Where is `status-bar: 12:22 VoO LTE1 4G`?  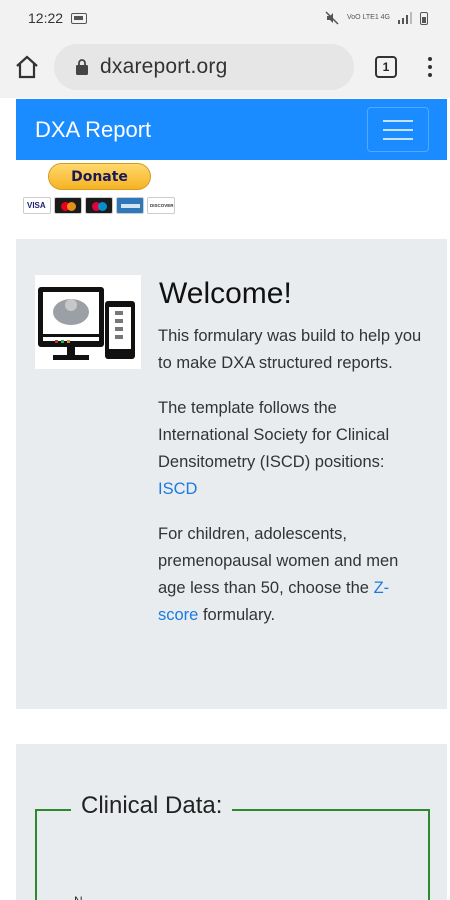
status-bar: 12:22 VoO LTE1 4G is located at coordinates (225, 18).